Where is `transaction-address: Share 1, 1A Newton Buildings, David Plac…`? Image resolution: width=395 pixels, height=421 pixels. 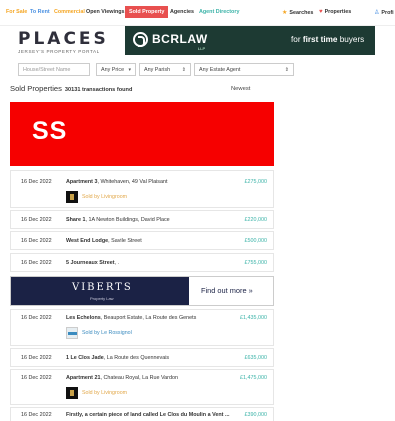
transaction-address: Share 1, 1A Newton Buildings, David Plac… is located at coordinates (118, 220).